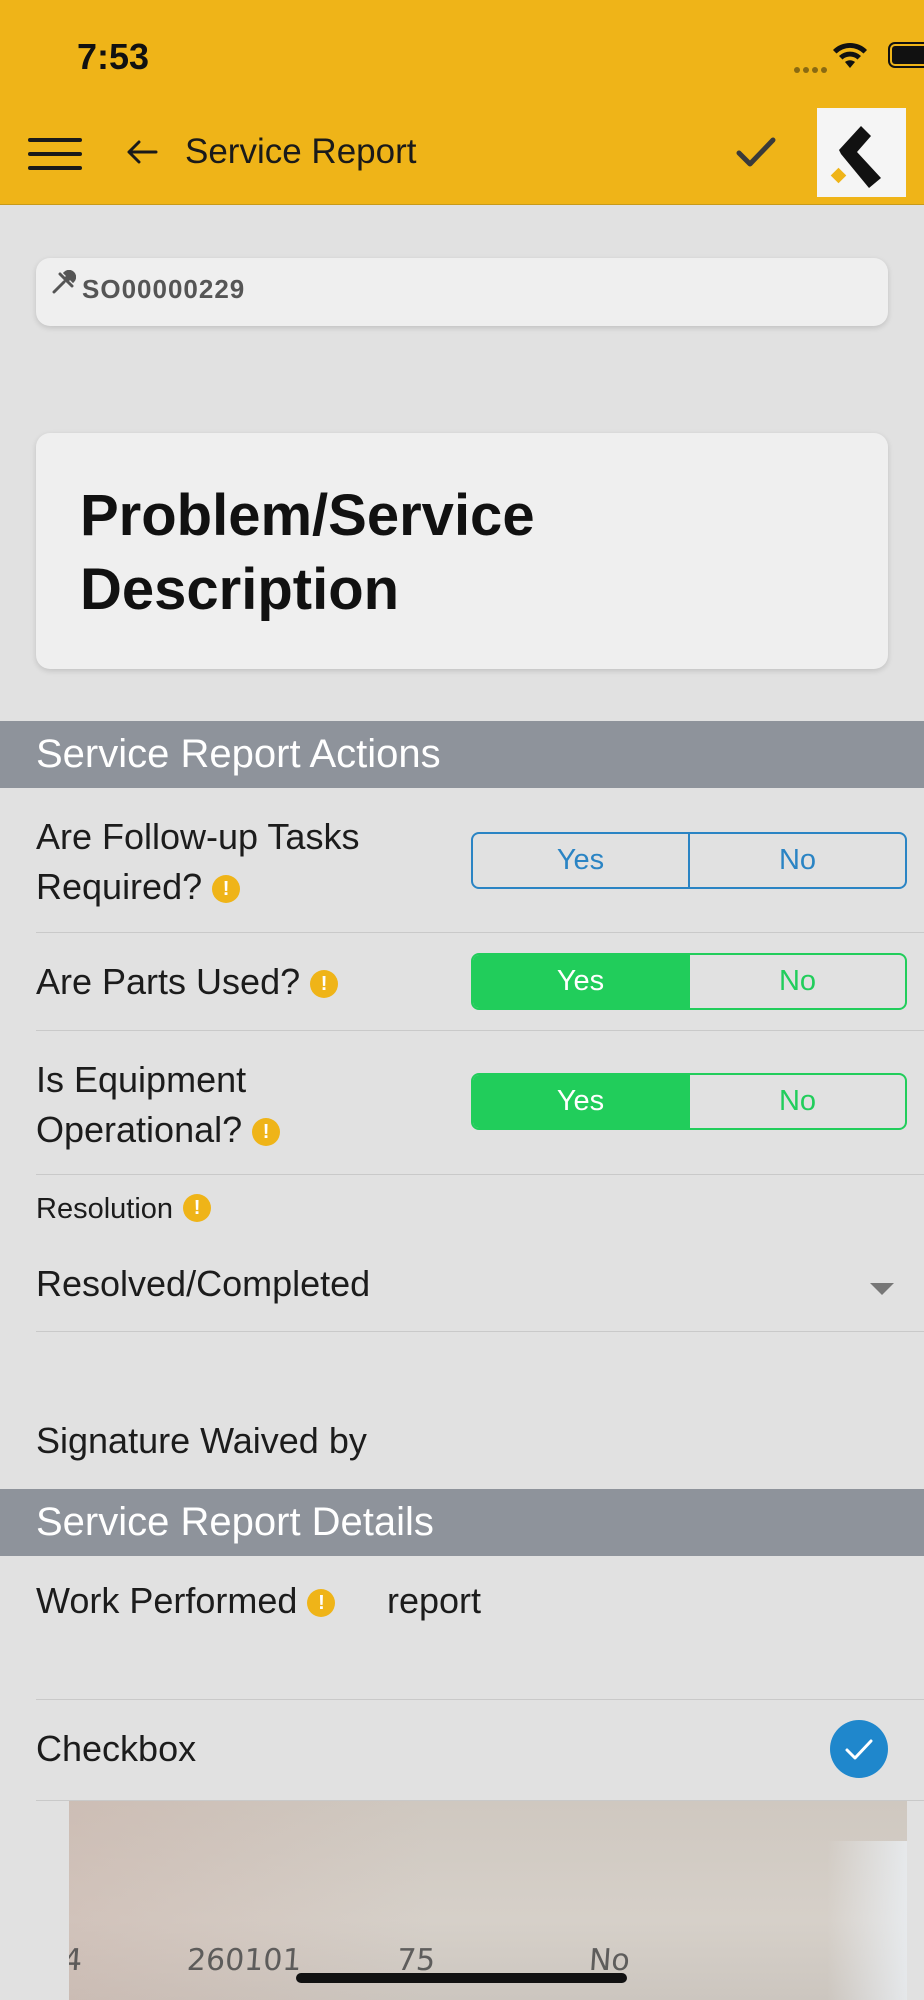 The width and height of the screenshot is (924, 2000). What do you see at coordinates (882, 1289) in the screenshot?
I see `dropdown-caret-icon` at bounding box center [882, 1289].